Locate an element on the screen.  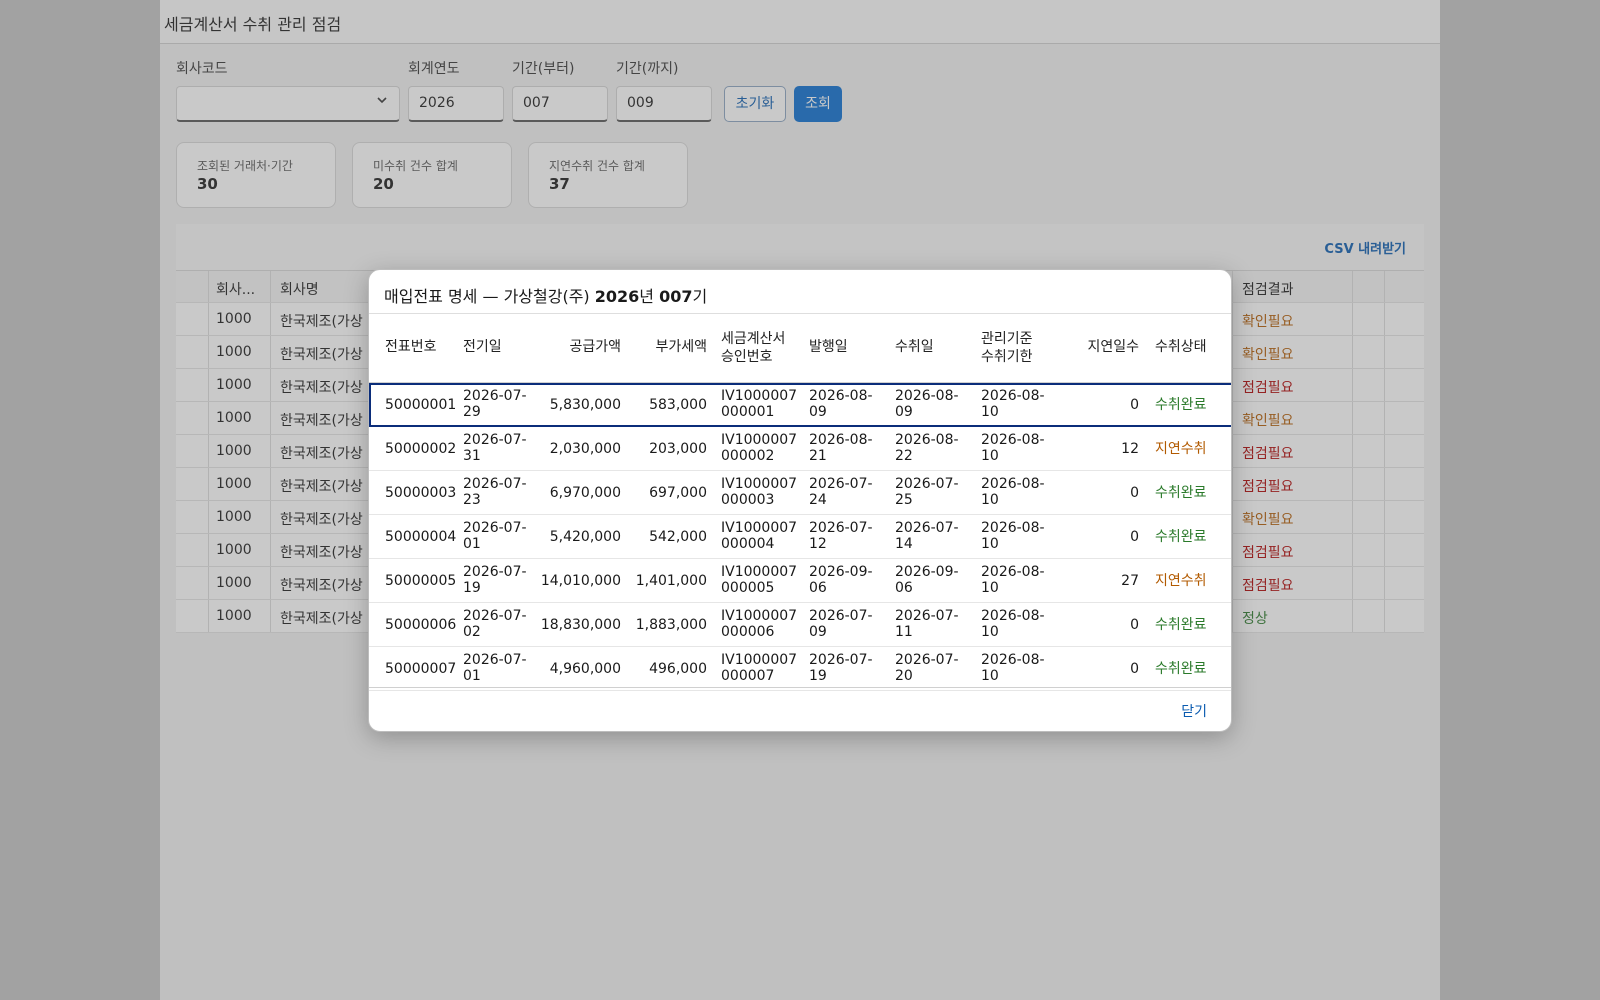
cell-receipt-date: 2026-07- 25 is located at coordinates (927, 492).